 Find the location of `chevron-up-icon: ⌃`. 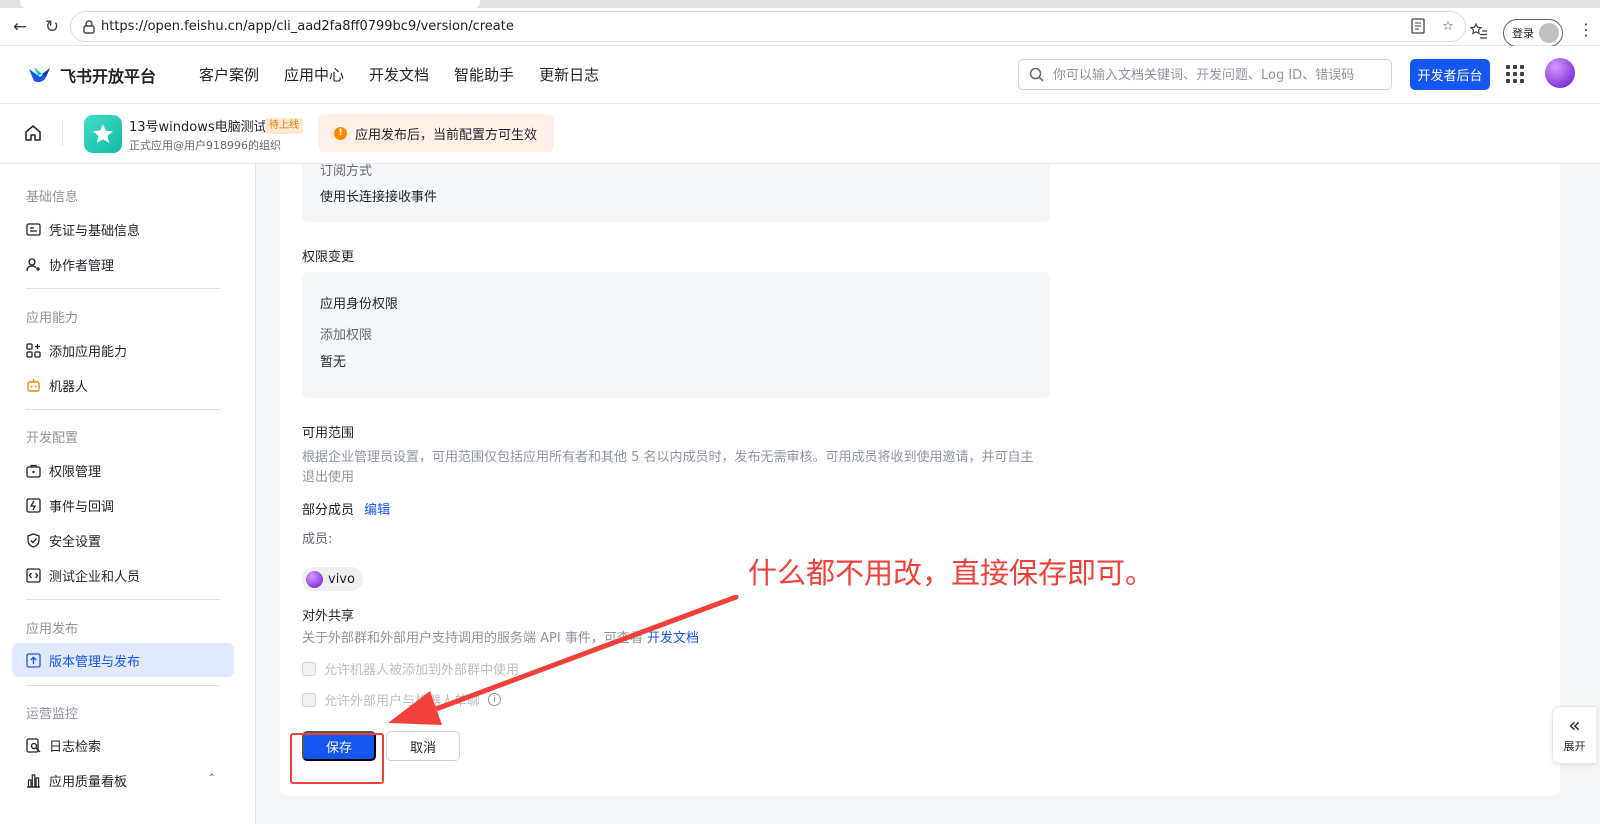

chevron-up-icon: ⌃ is located at coordinates (212, 778).